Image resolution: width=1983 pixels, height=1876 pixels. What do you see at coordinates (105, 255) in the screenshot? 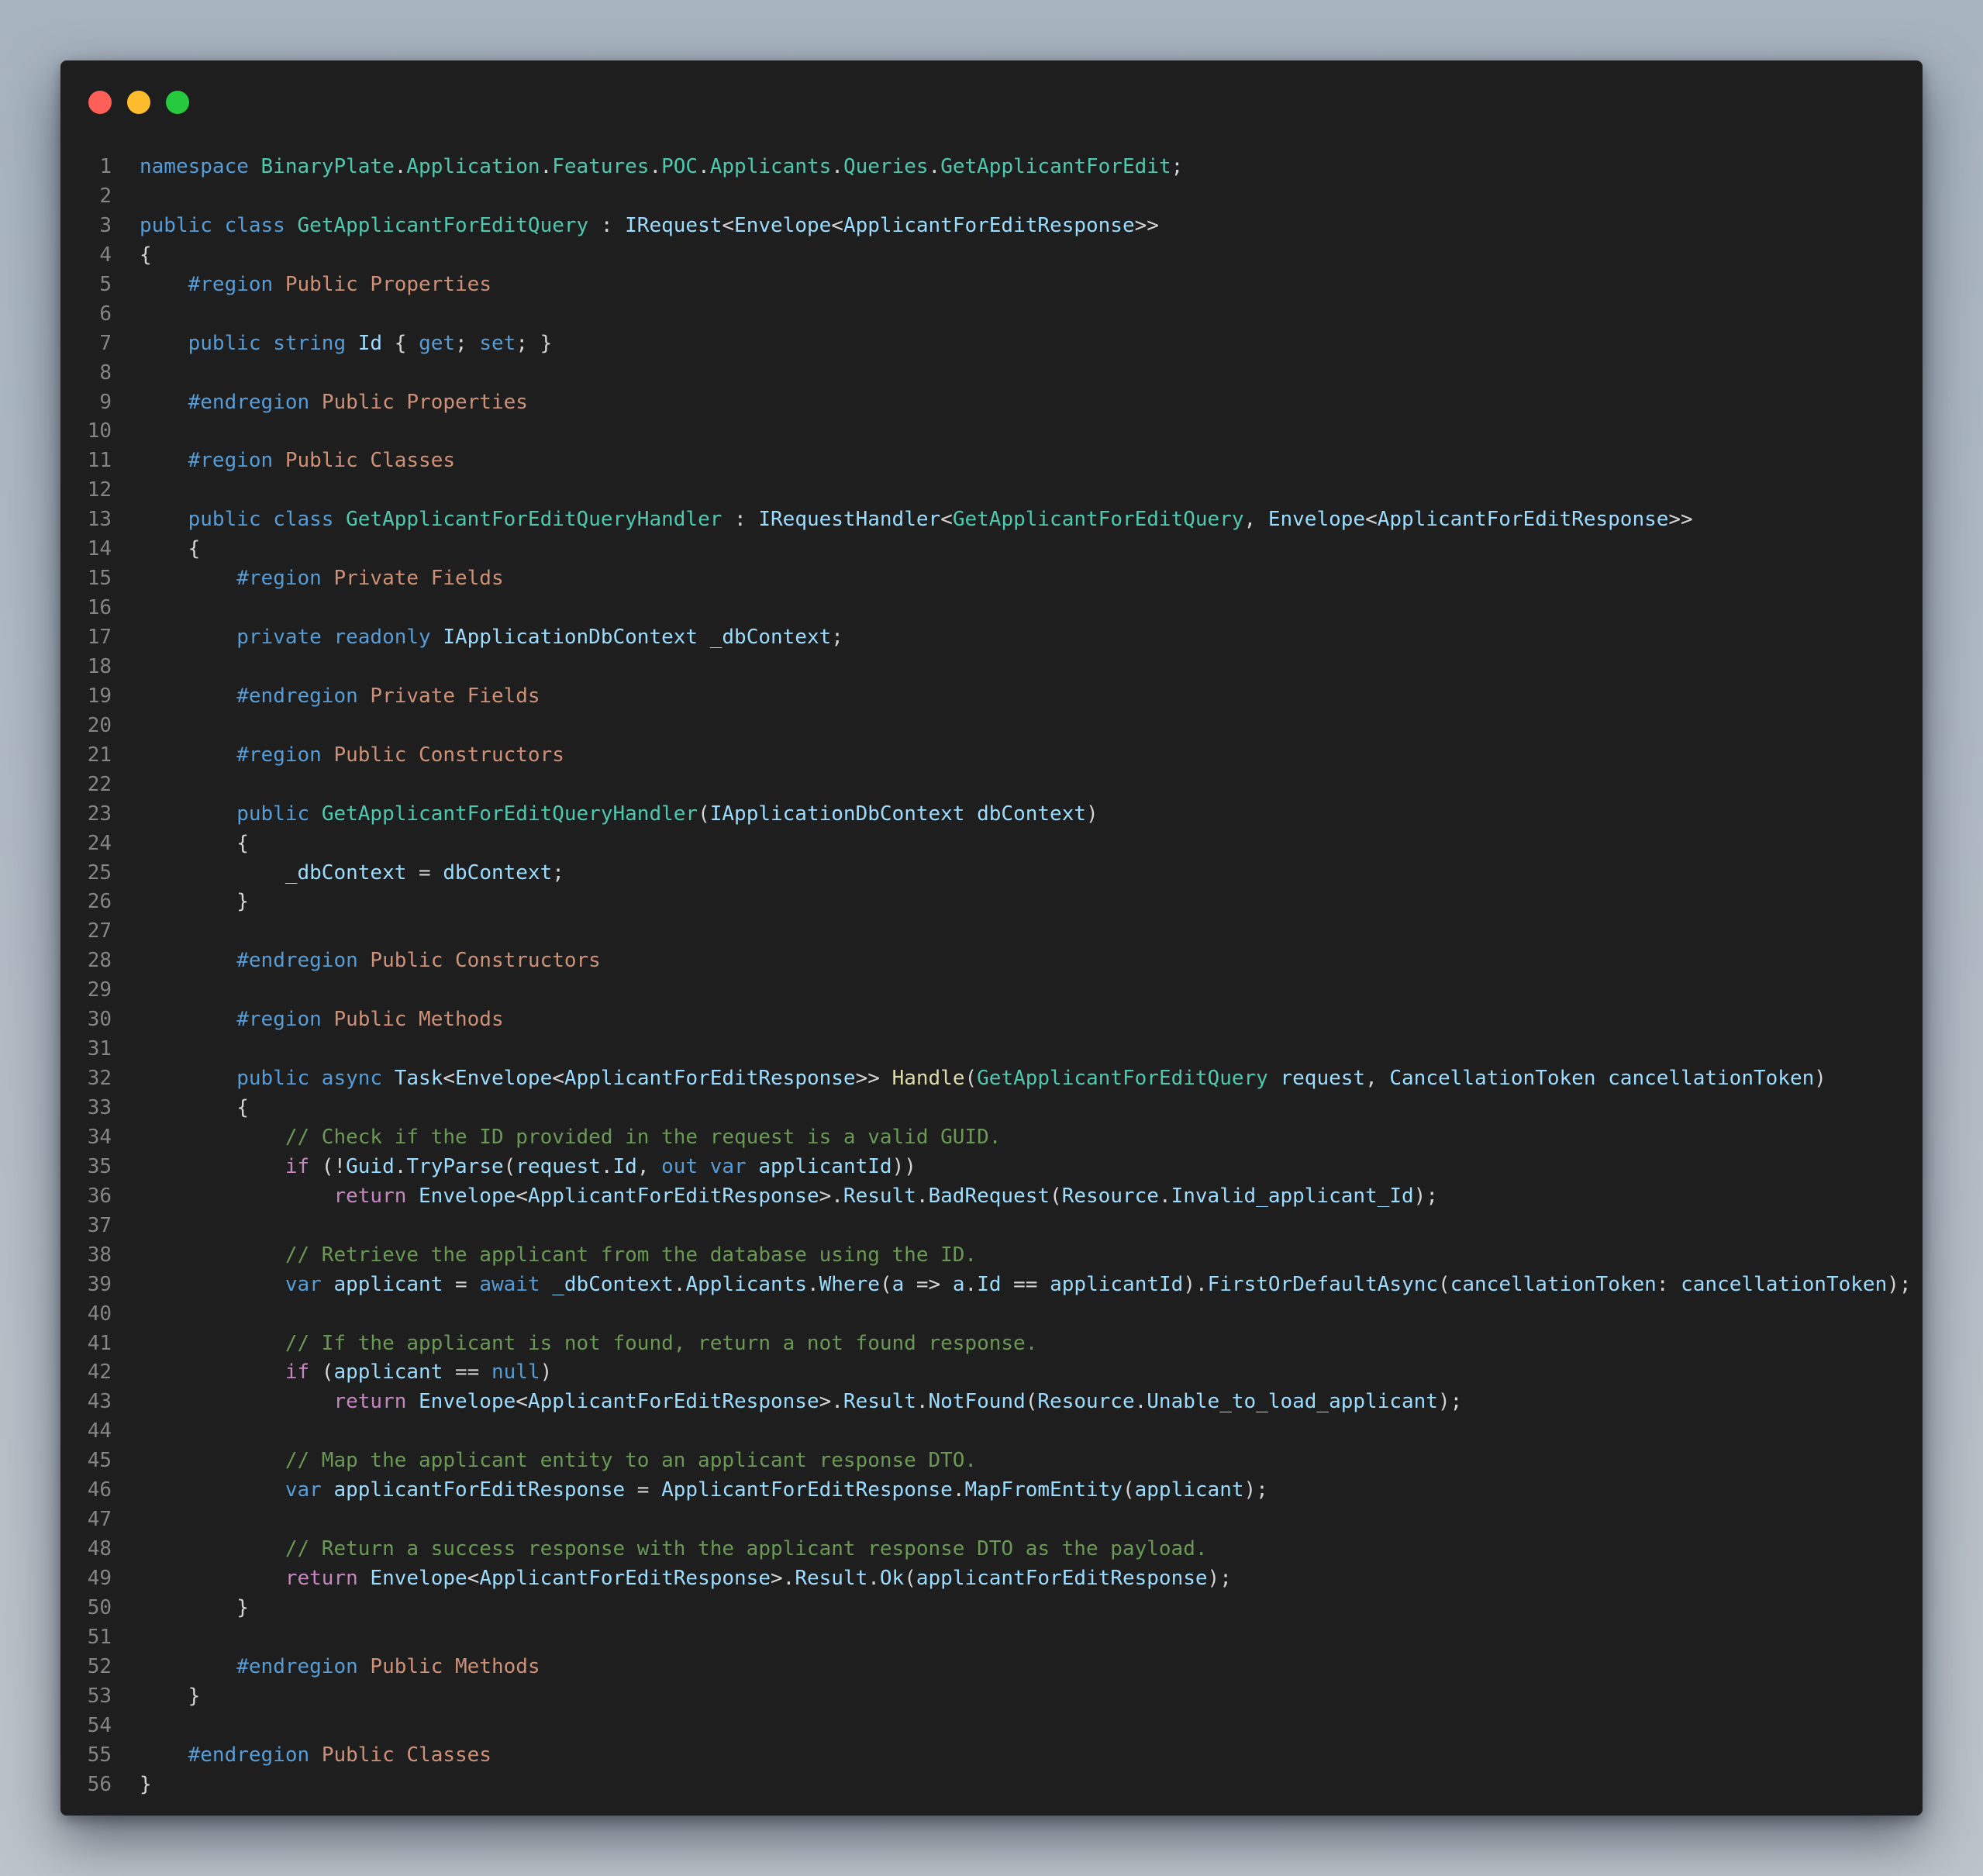
I see `line-number: 4` at bounding box center [105, 255].